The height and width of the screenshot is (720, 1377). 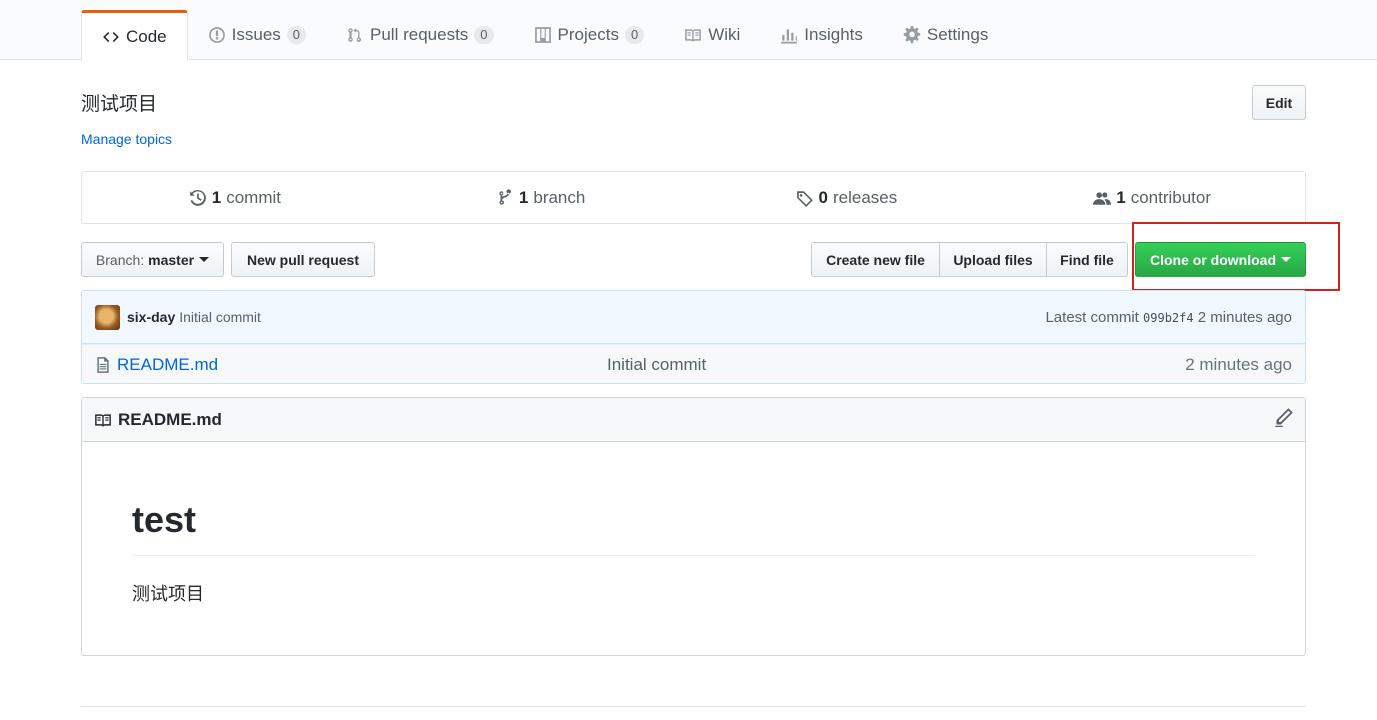 I want to click on create-new-file-button: Create new file, so click(x=875, y=259).